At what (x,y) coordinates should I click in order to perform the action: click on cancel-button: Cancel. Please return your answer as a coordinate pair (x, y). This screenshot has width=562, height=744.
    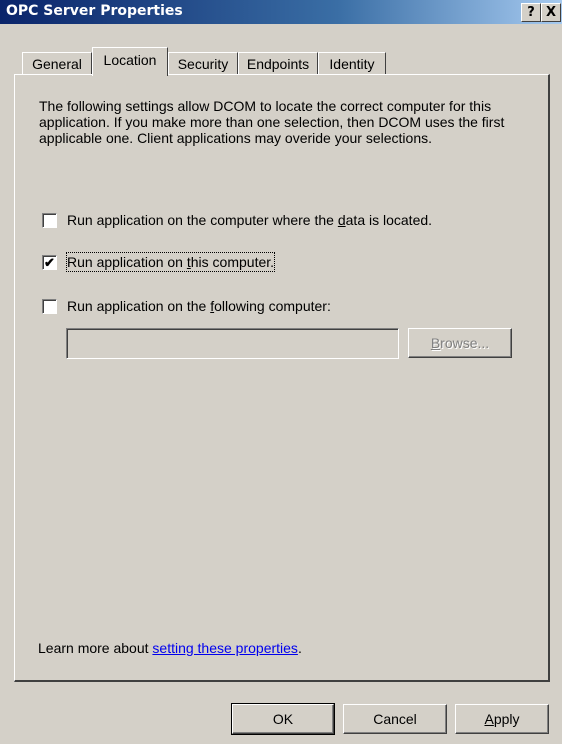
    Looking at the image, I should click on (395, 719).